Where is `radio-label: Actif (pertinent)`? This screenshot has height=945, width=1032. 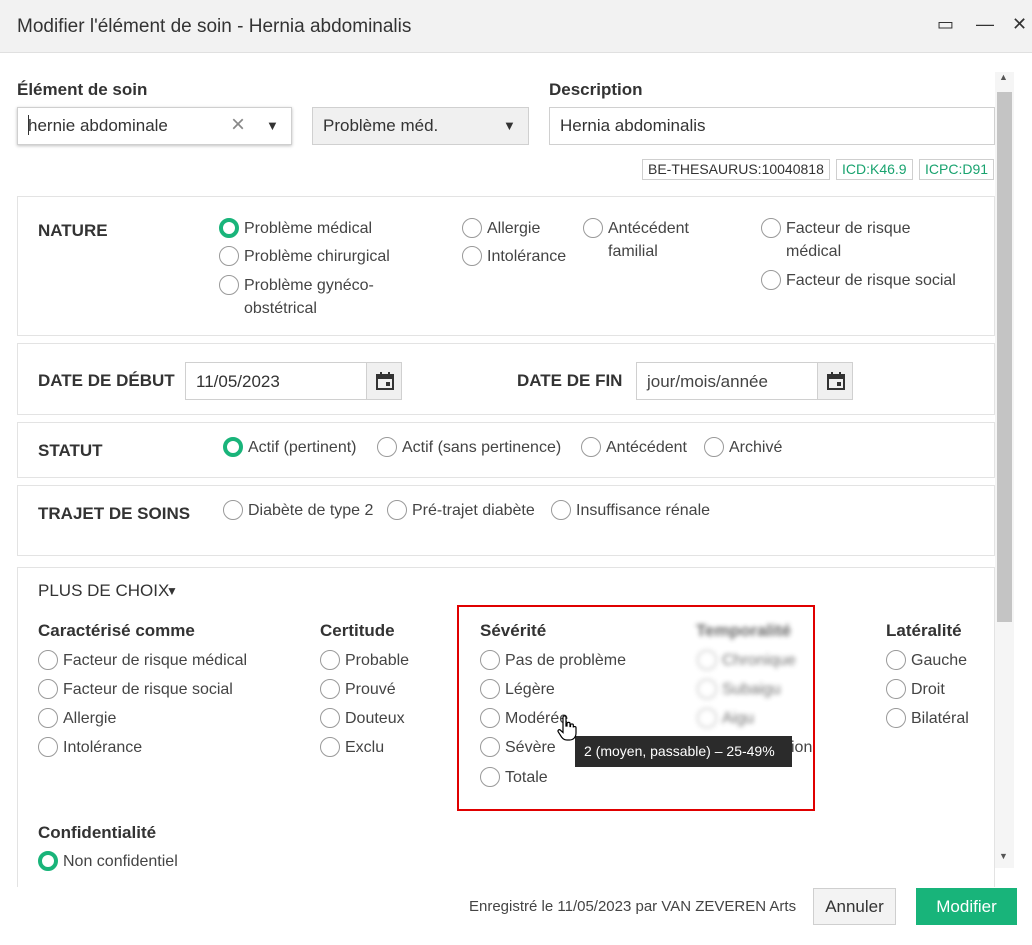 radio-label: Actif (pertinent) is located at coordinates (302, 447).